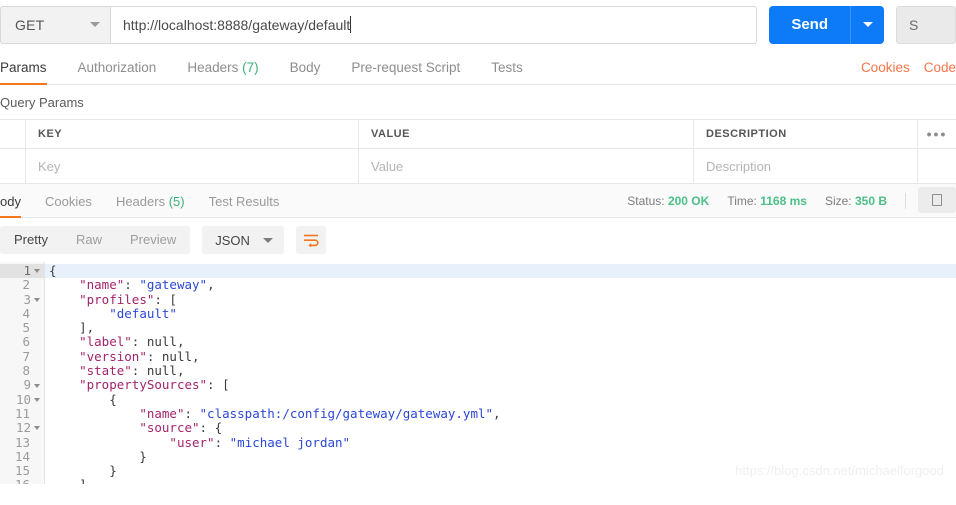 The height and width of the screenshot is (505, 956). Describe the element at coordinates (22, 456) in the screenshot. I see `line-number-label: 14` at that location.